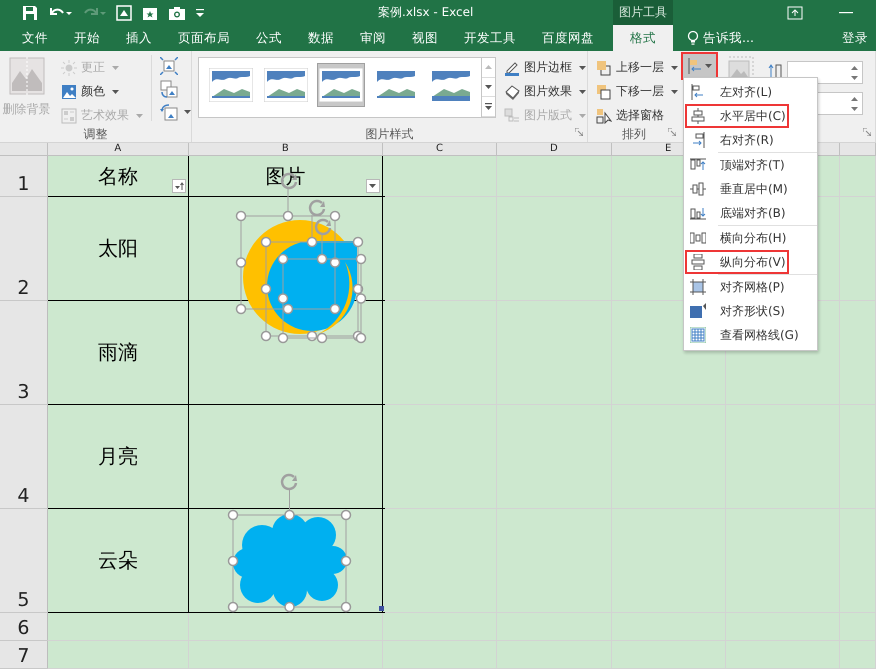 Image resolution: width=876 pixels, height=669 pixels. I want to click on up-arrow-icon, so click(488, 67).